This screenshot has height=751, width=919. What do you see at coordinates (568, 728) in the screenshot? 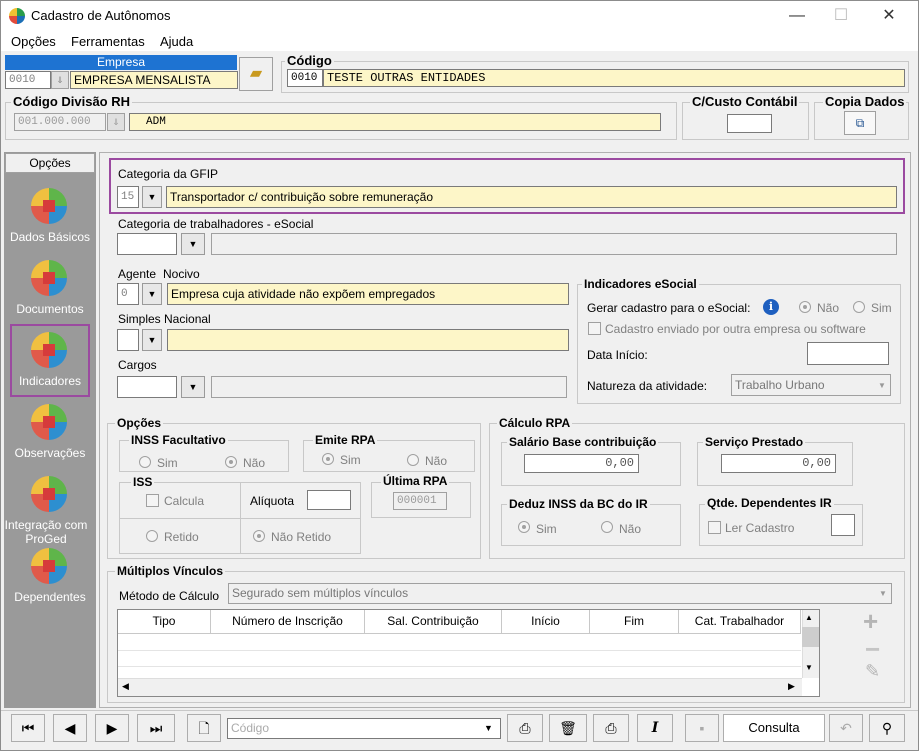
I see `delete-button: 🗑` at bounding box center [568, 728].